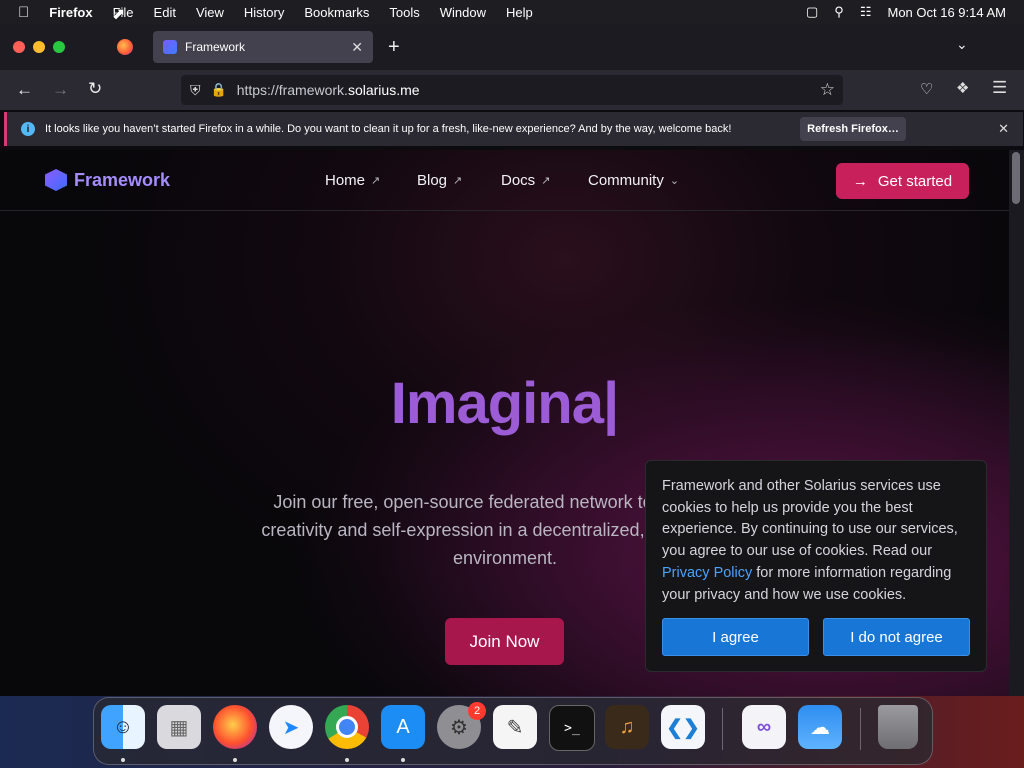  Describe the element at coordinates (336, 12) in the screenshot. I see `menu-bookmarks: Bookmarks` at that location.